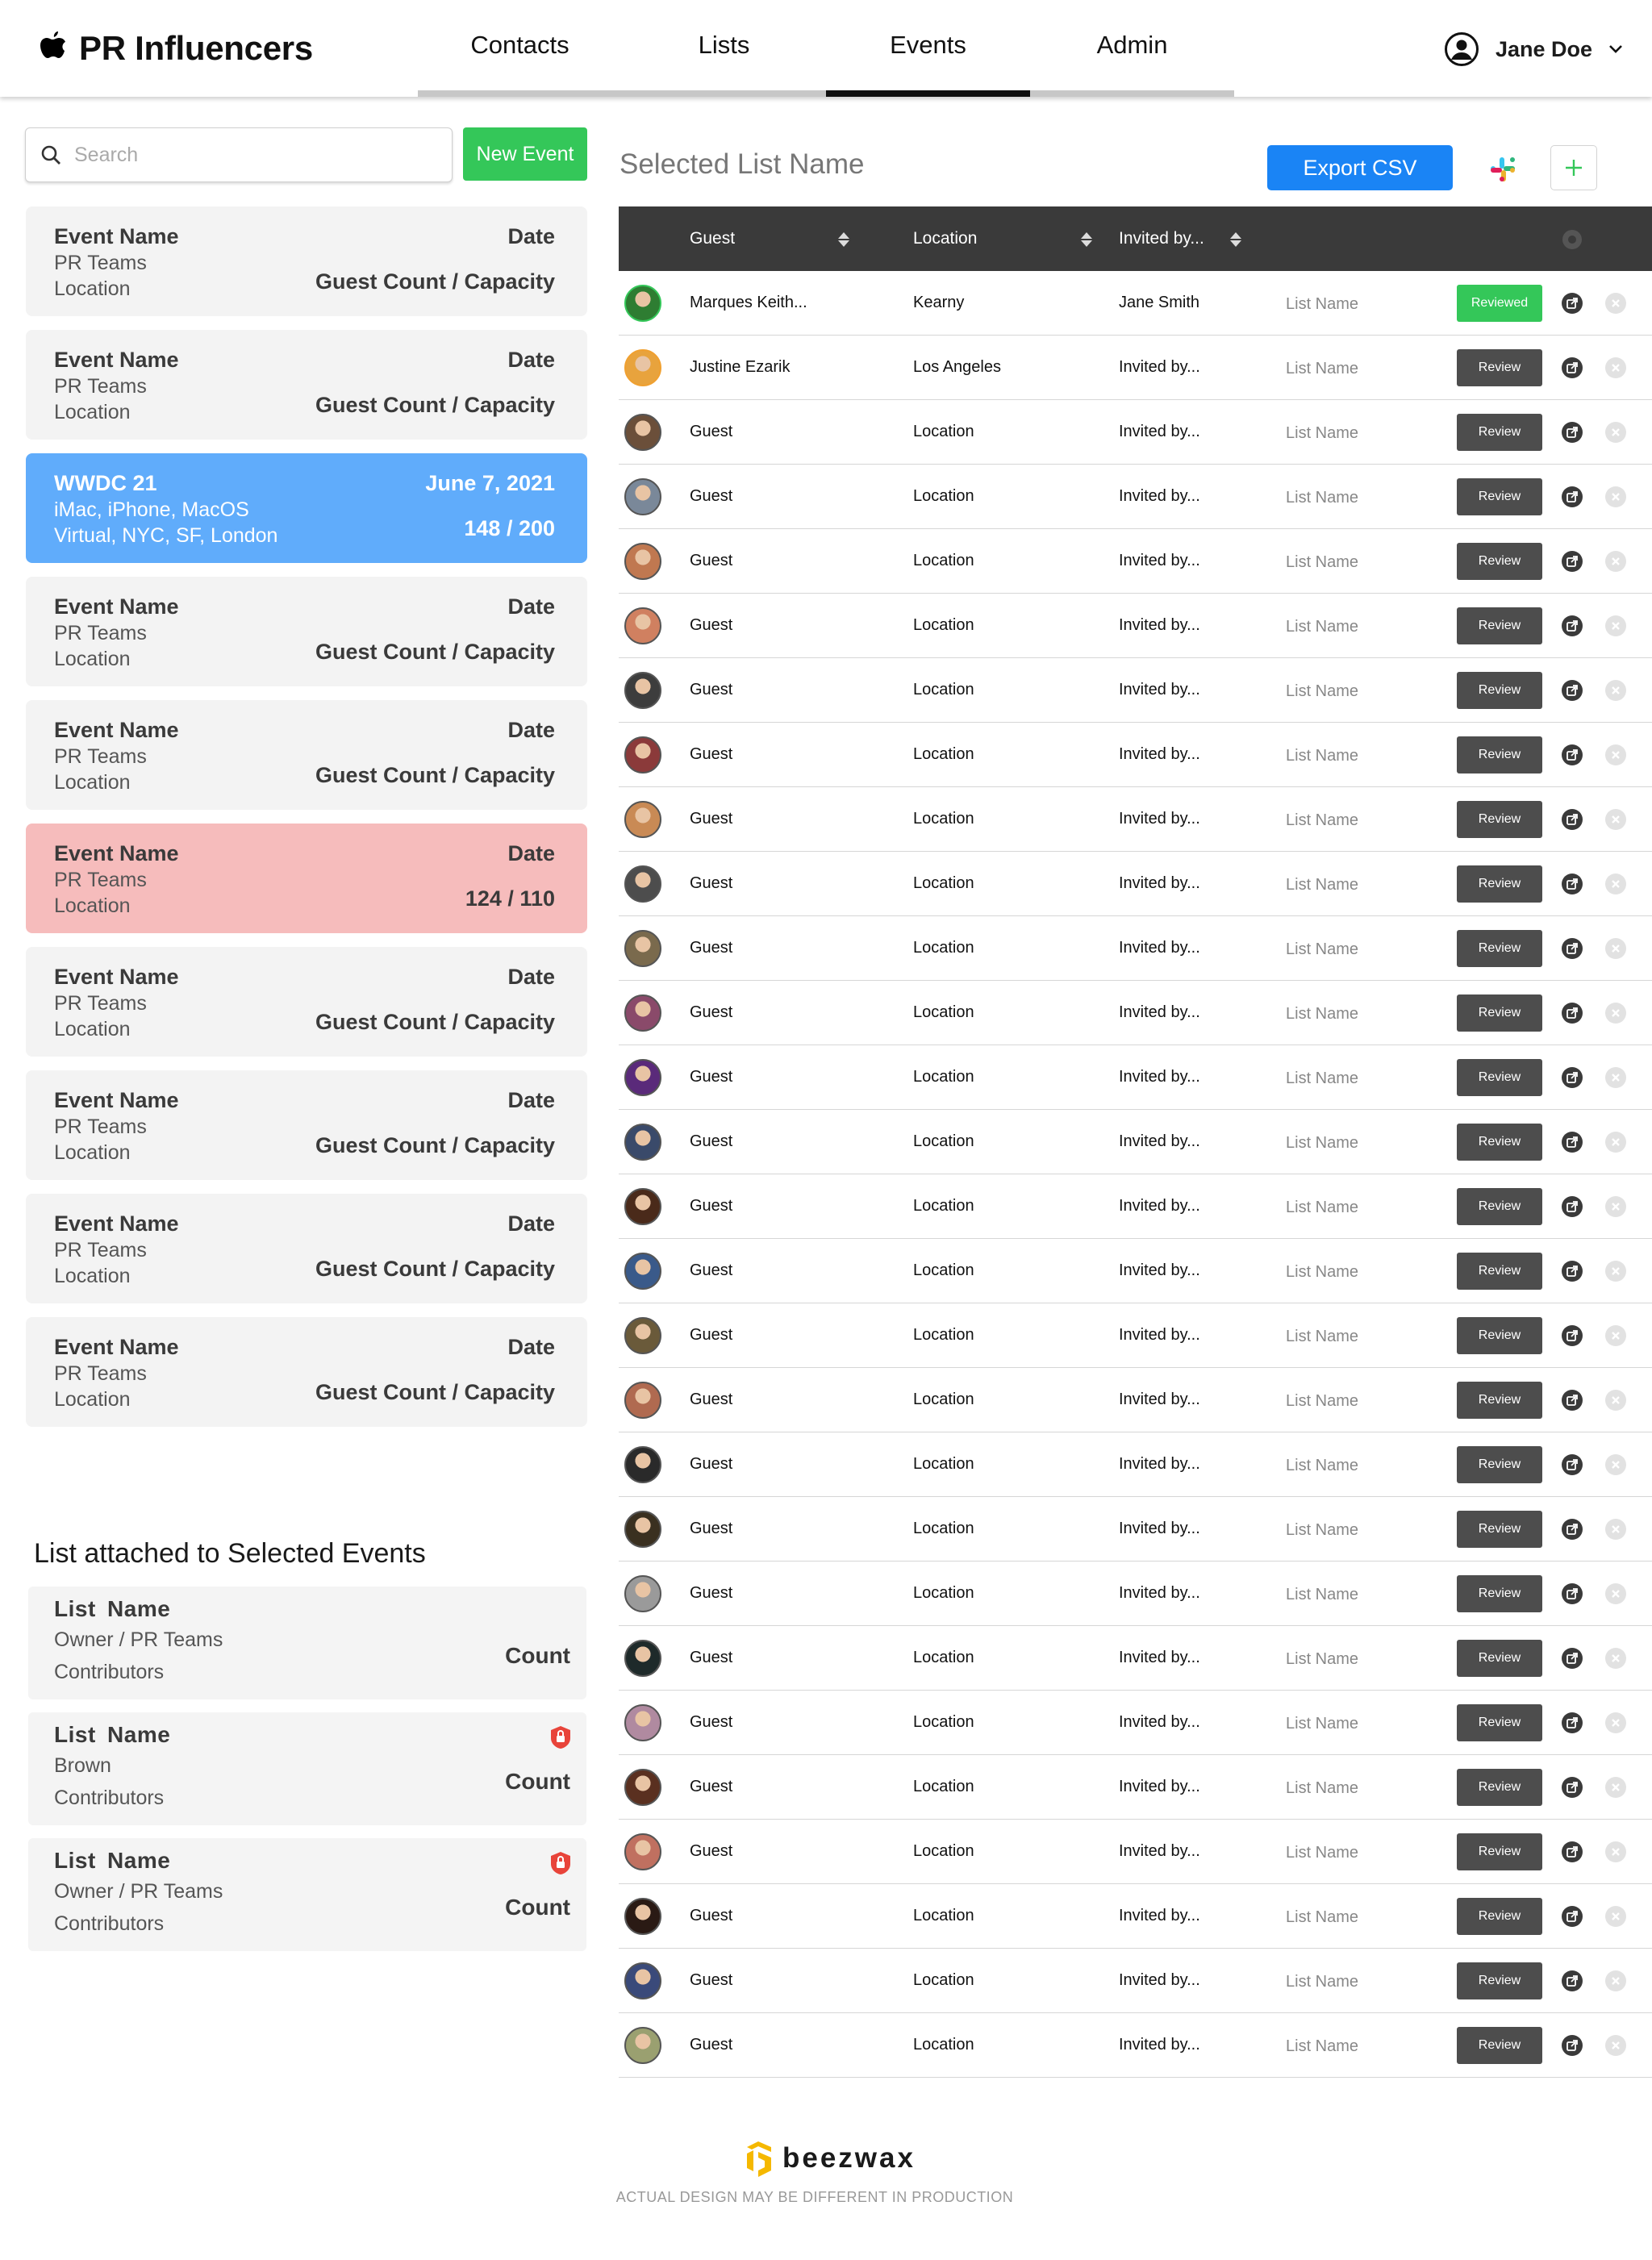  What do you see at coordinates (1573, 167) in the screenshot?
I see `add-button` at bounding box center [1573, 167].